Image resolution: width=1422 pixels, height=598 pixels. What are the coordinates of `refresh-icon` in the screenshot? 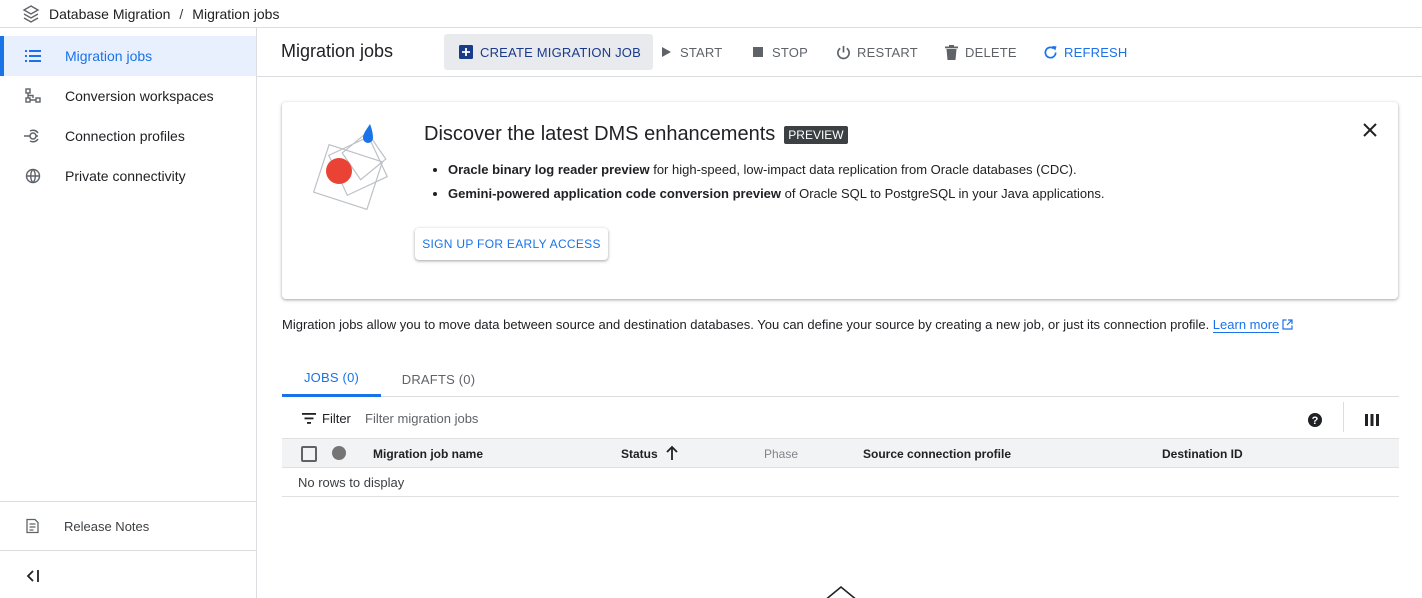 It's located at (1050, 52).